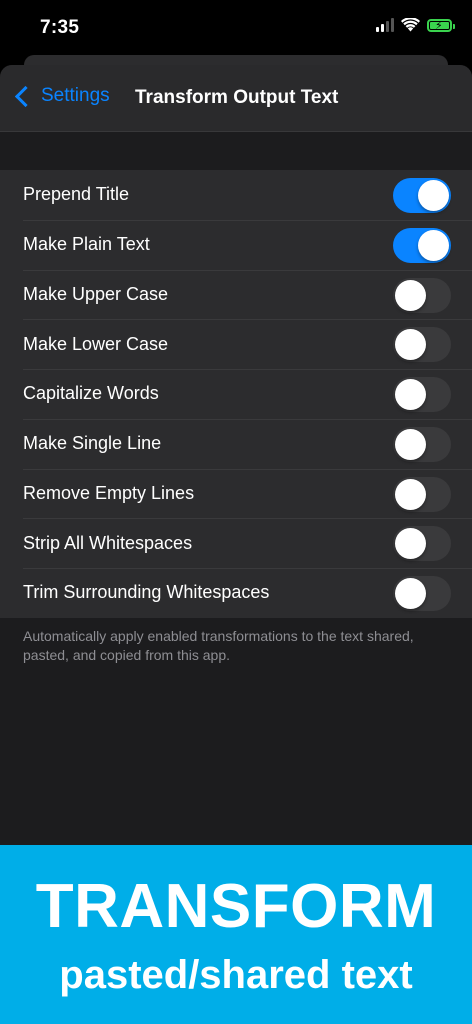 The height and width of the screenshot is (1024, 472). What do you see at coordinates (236, 443) in the screenshot?
I see `setting-row: Make Single Line` at bounding box center [236, 443].